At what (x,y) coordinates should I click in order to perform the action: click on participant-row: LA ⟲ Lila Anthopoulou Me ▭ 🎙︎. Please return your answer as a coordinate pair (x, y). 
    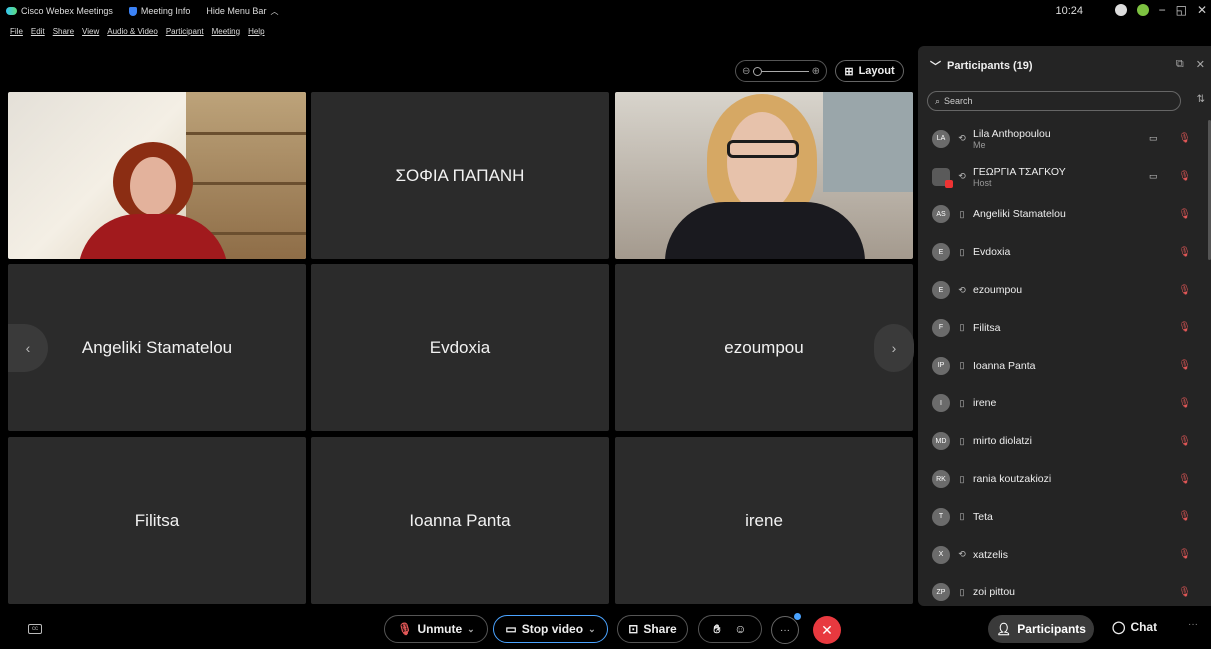
    Looking at the image, I should click on (1064, 139).